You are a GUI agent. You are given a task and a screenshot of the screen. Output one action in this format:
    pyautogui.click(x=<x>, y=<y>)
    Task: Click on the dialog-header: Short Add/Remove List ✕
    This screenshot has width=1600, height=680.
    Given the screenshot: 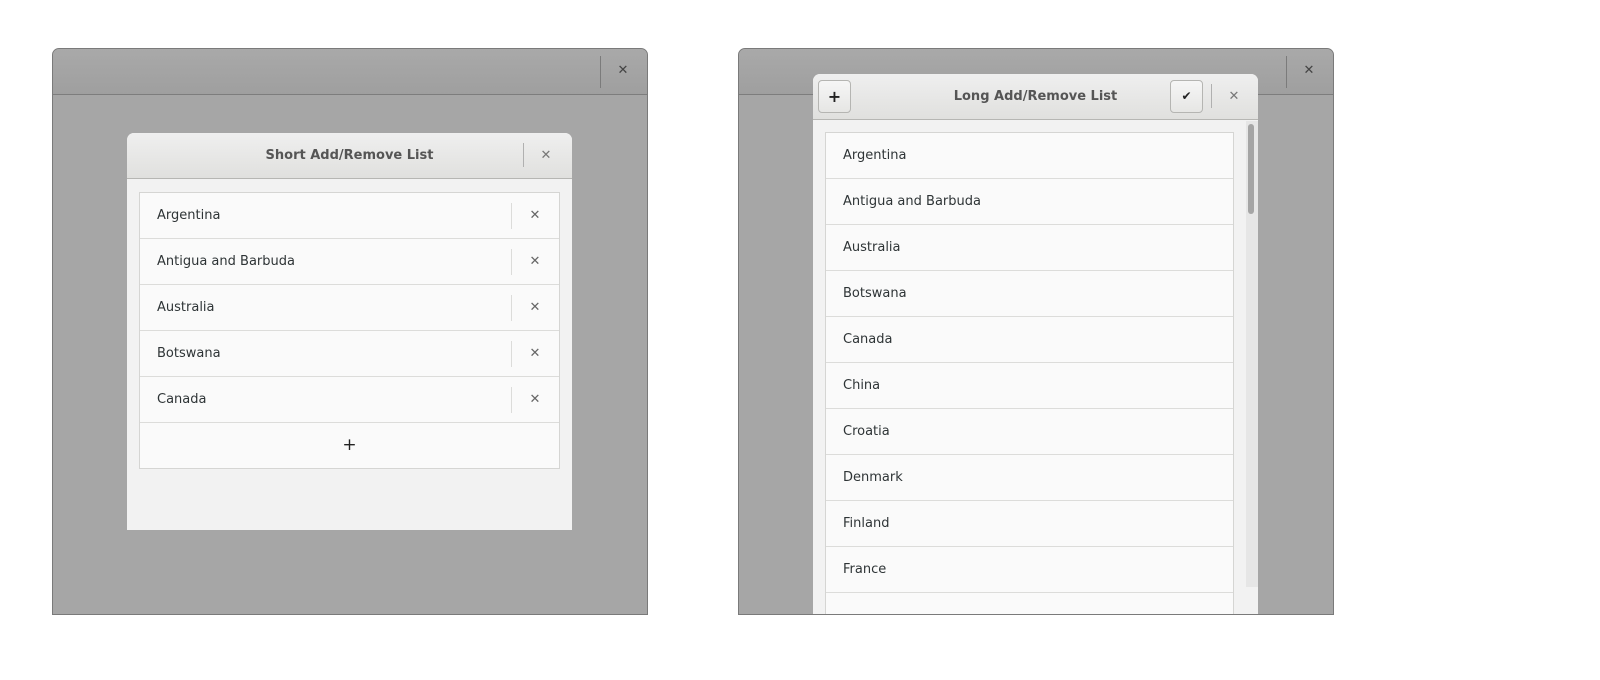 What is the action you would take?
    pyautogui.click(x=349, y=156)
    